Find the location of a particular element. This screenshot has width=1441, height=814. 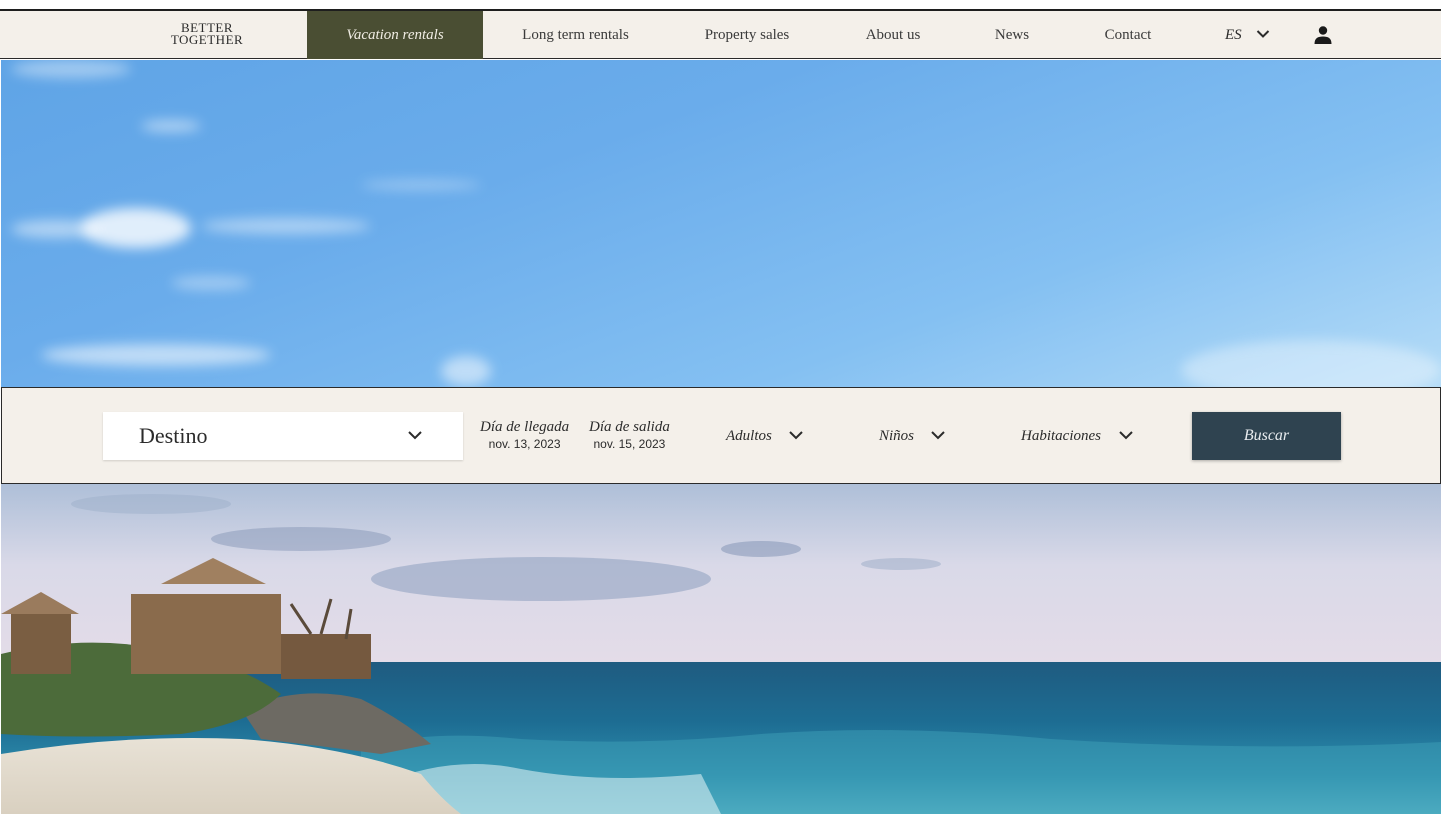

nav-item-property-sales: Property sales is located at coordinates (747, 35).